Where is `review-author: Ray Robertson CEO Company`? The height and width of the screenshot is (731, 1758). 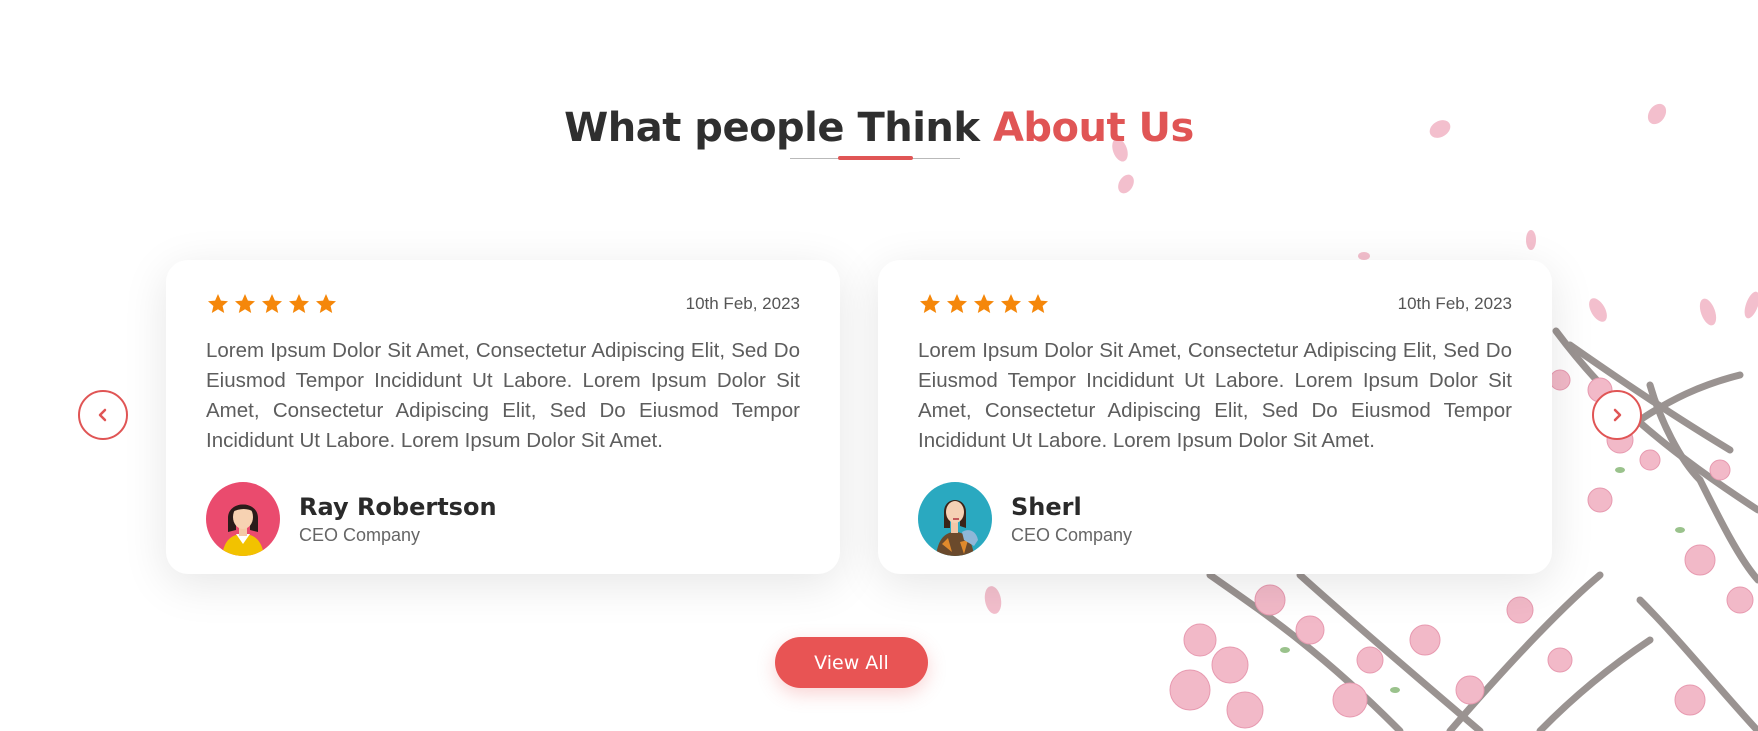 review-author: Ray Robertson CEO Company is located at coordinates (503, 519).